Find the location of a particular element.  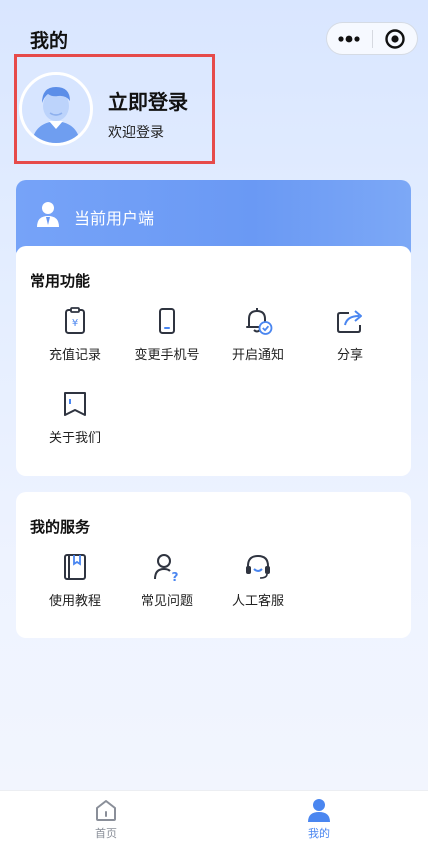

login-title: 立即登录 is located at coordinates (148, 100).